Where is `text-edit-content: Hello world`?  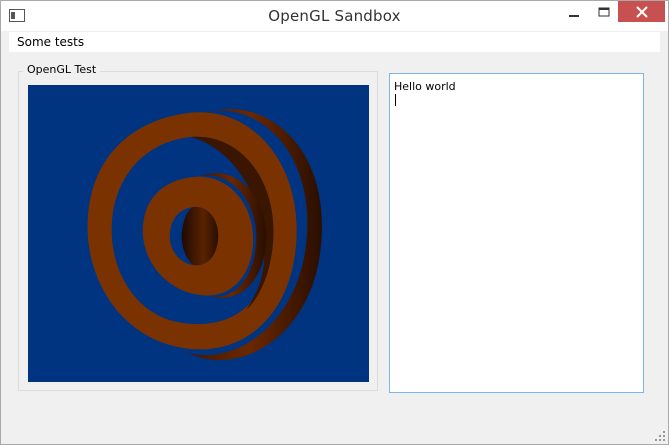 text-edit-content: Hello world is located at coordinates (425, 86).